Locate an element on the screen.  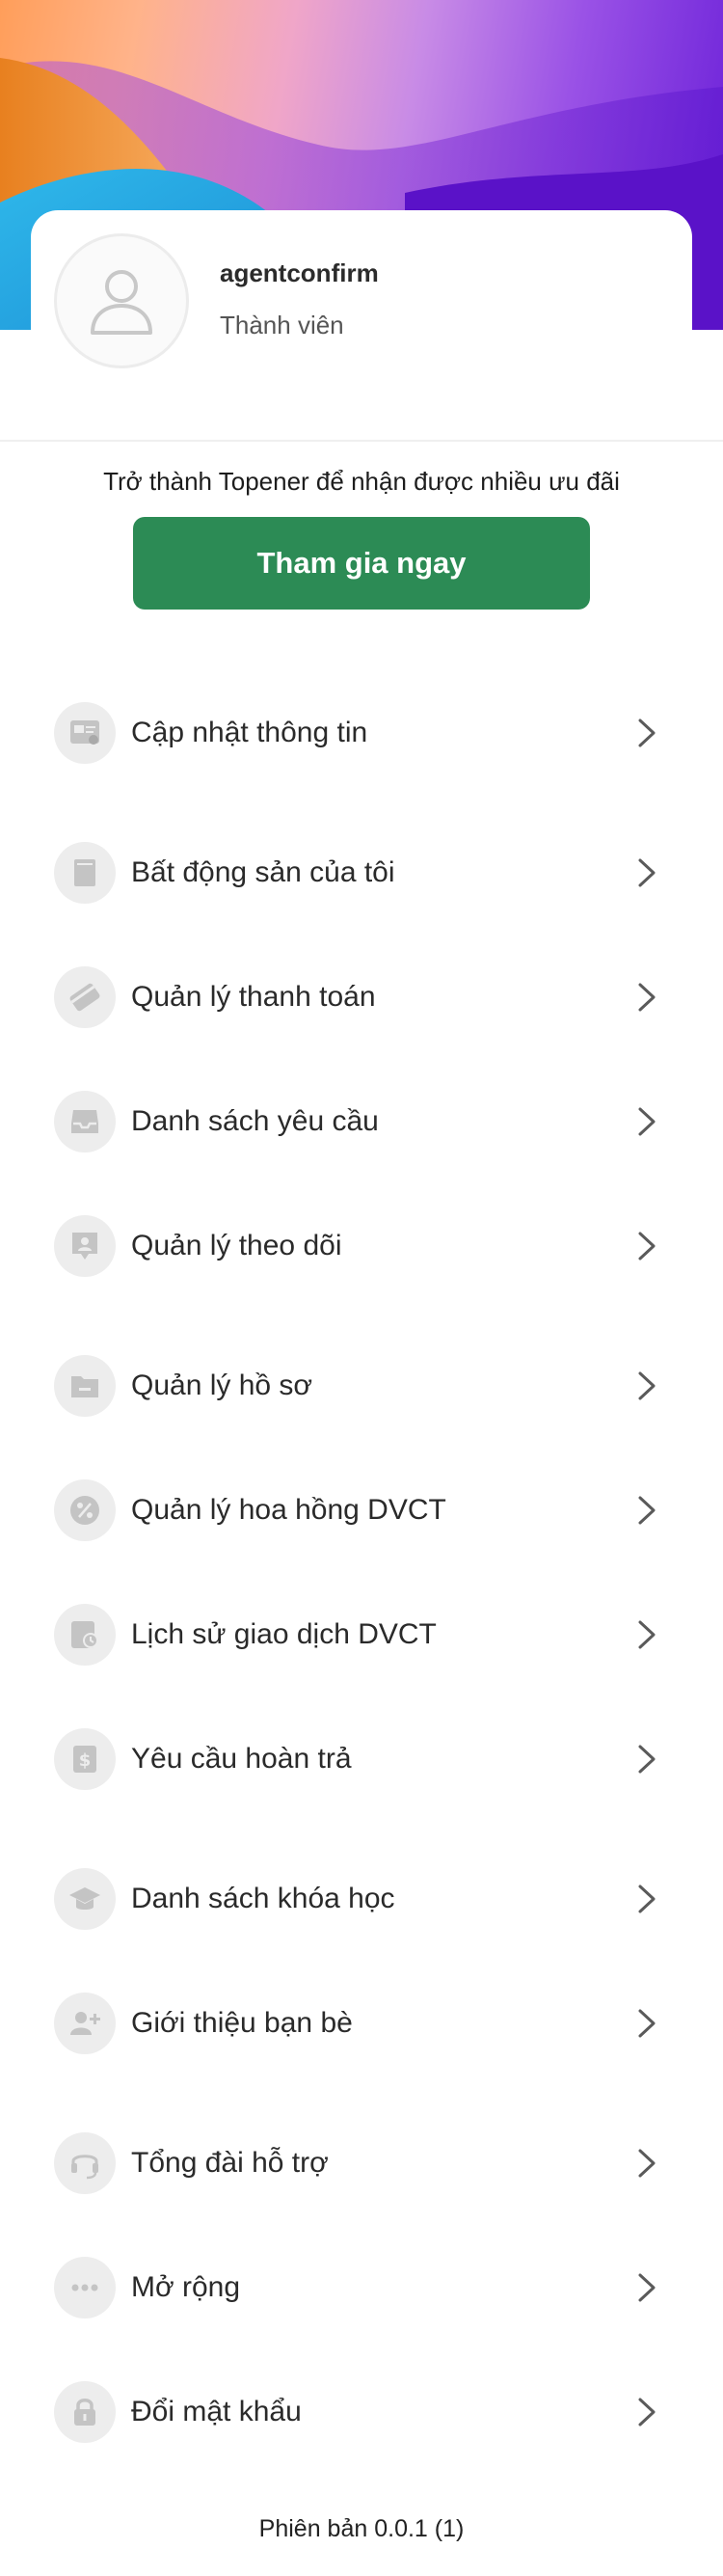
menu-label: Cập nhật thông tin is located at coordinates (249, 732).